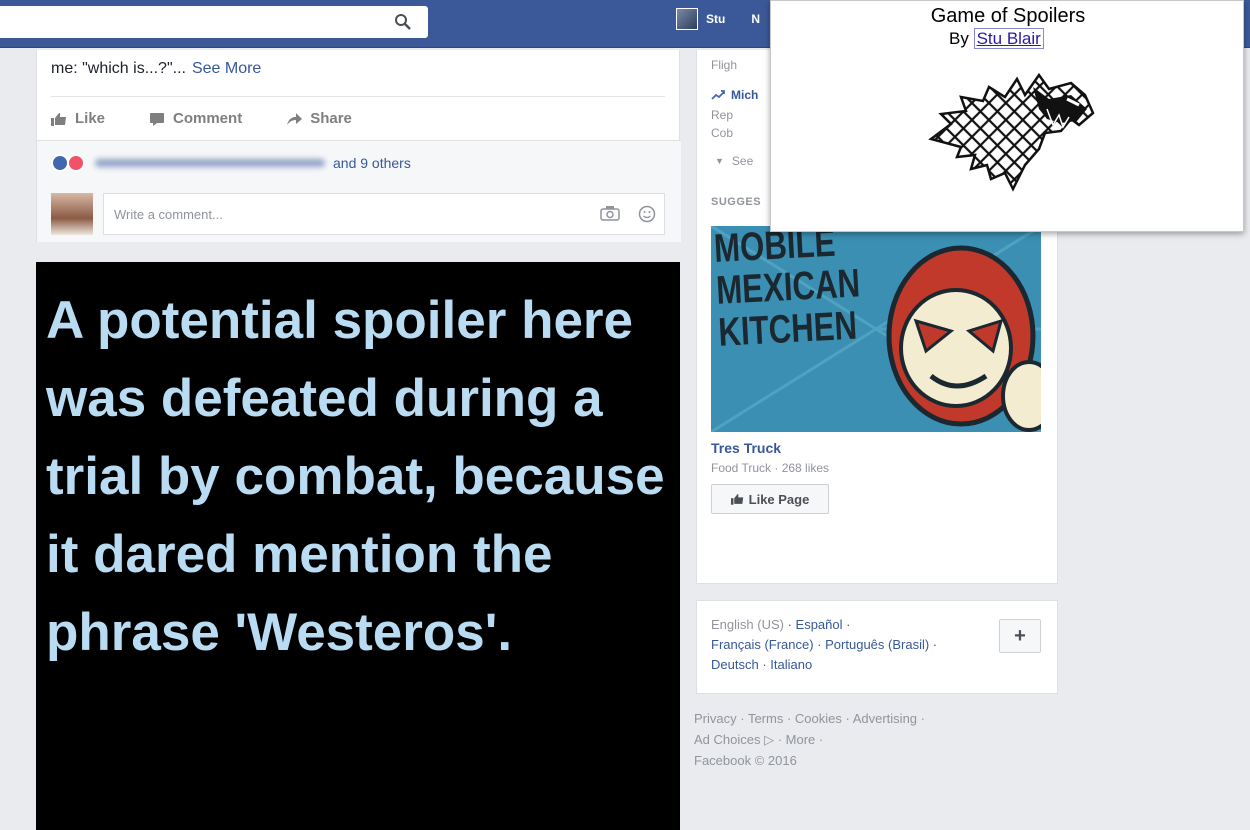  What do you see at coordinates (1008, 38) in the screenshot?
I see `author-link: Stu Blair` at bounding box center [1008, 38].